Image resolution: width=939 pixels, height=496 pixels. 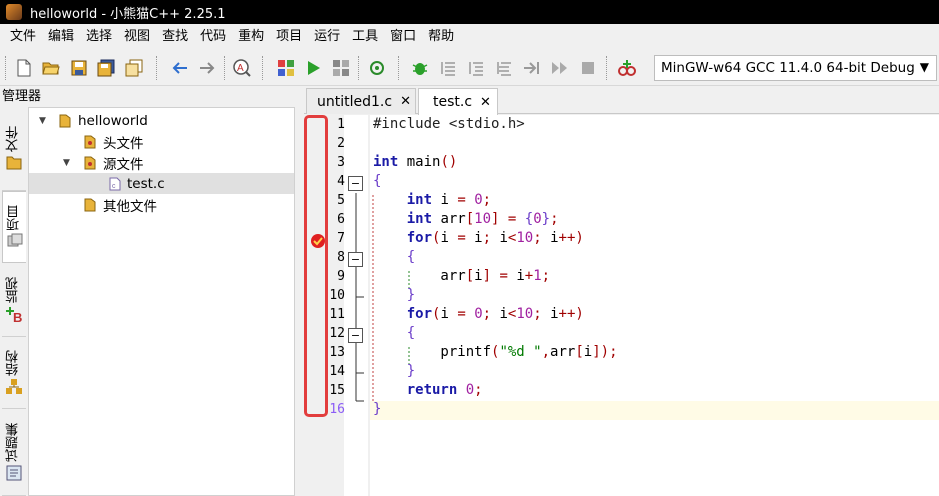 What do you see at coordinates (627, 68) in the screenshot?
I see `add-watch-icon` at bounding box center [627, 68].